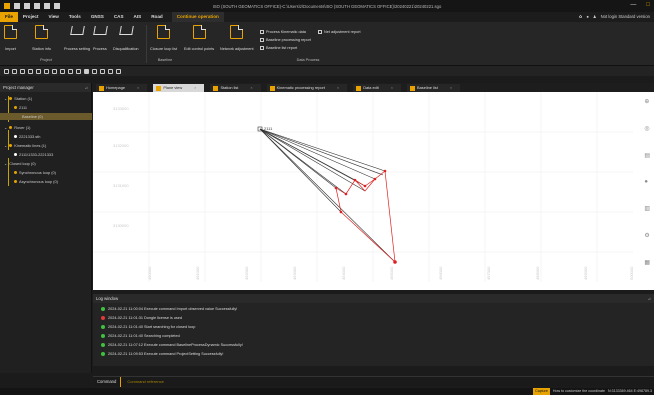 The height and width of the screenshot is (395, 654). What do you see at coordinates (595, 17) in the screenshot?
I see `user-icon: ♟` at bounding box center [595, 17].